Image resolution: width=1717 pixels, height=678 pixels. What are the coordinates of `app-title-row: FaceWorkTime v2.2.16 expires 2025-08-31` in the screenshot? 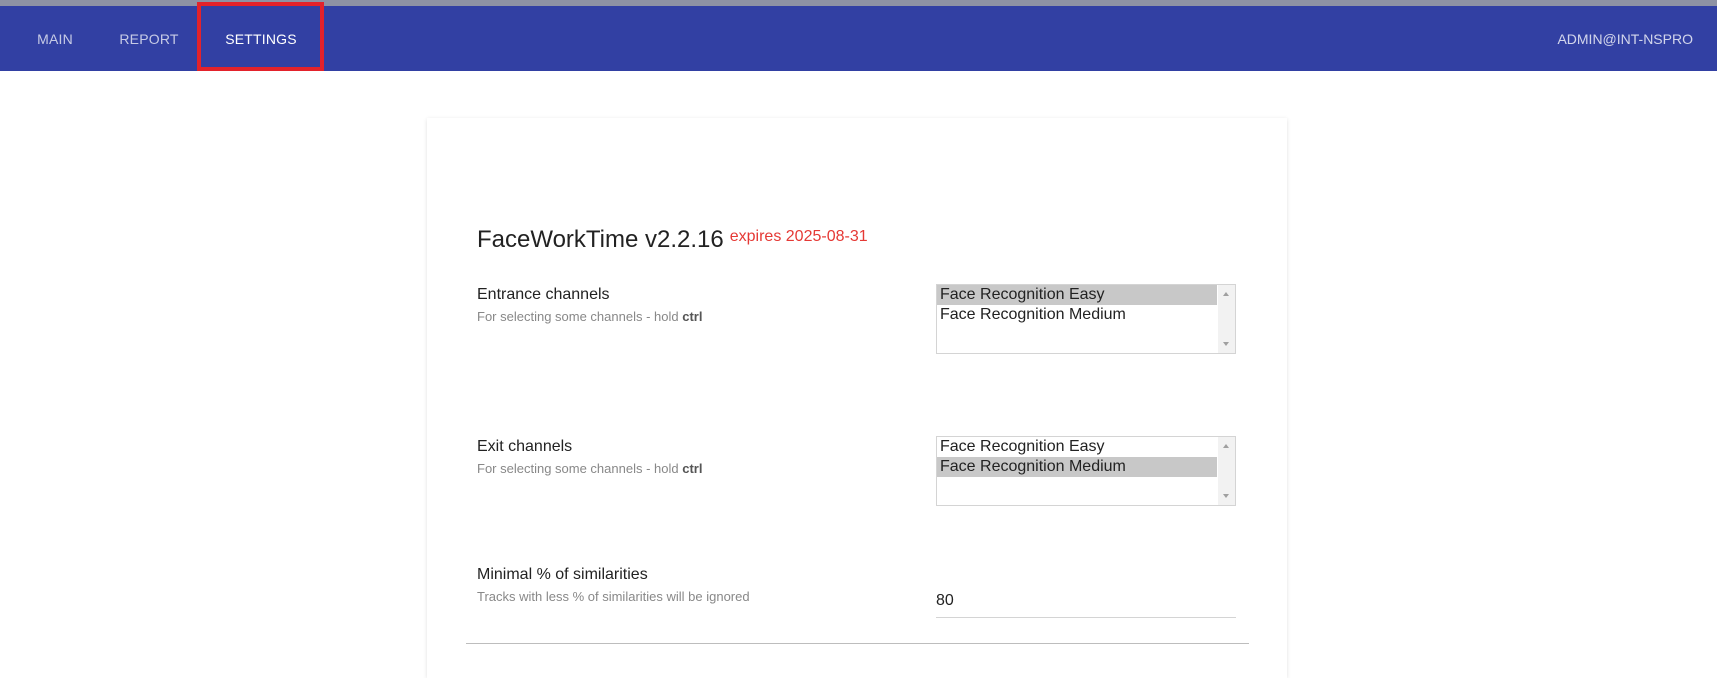 It's located at (672, 240).